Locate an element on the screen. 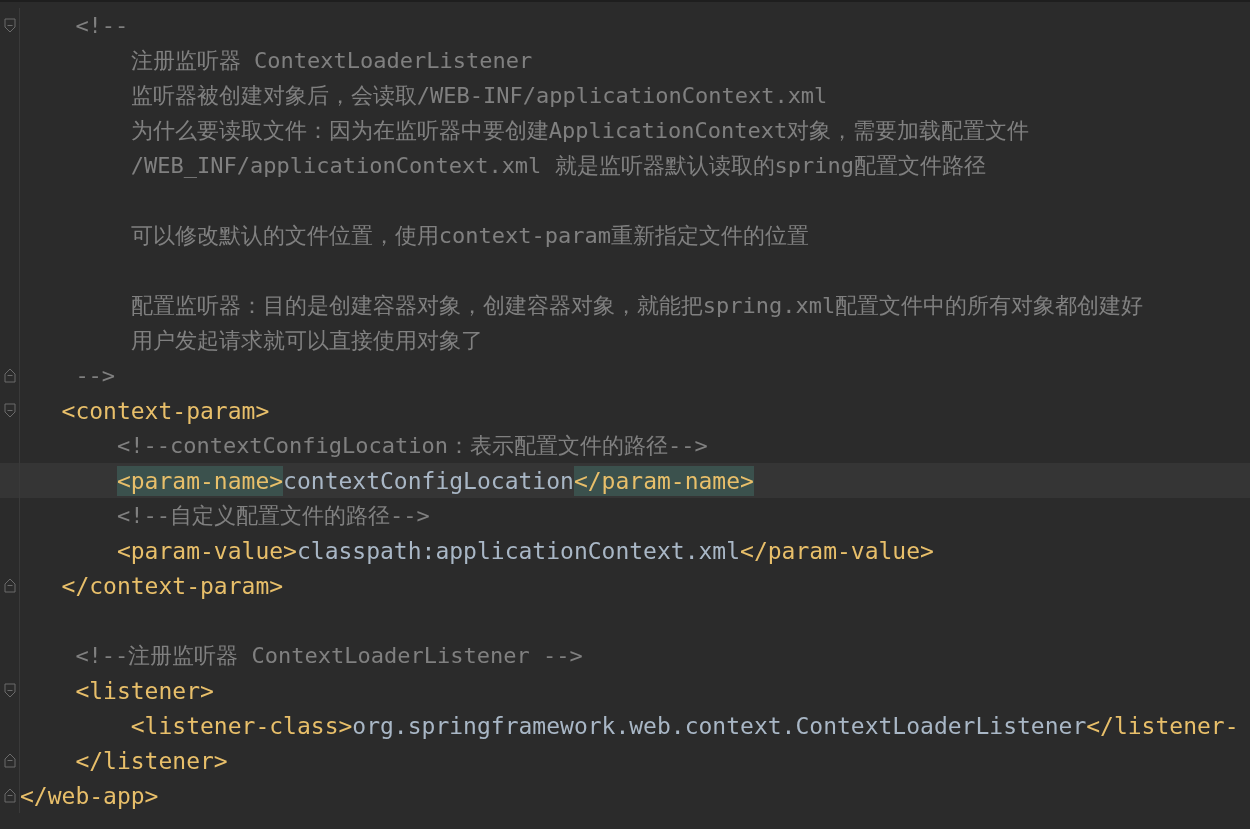 The height and width of the screenshot is (829, 1250). xml-tag: </listener- is located at coordinates (1162, 725).